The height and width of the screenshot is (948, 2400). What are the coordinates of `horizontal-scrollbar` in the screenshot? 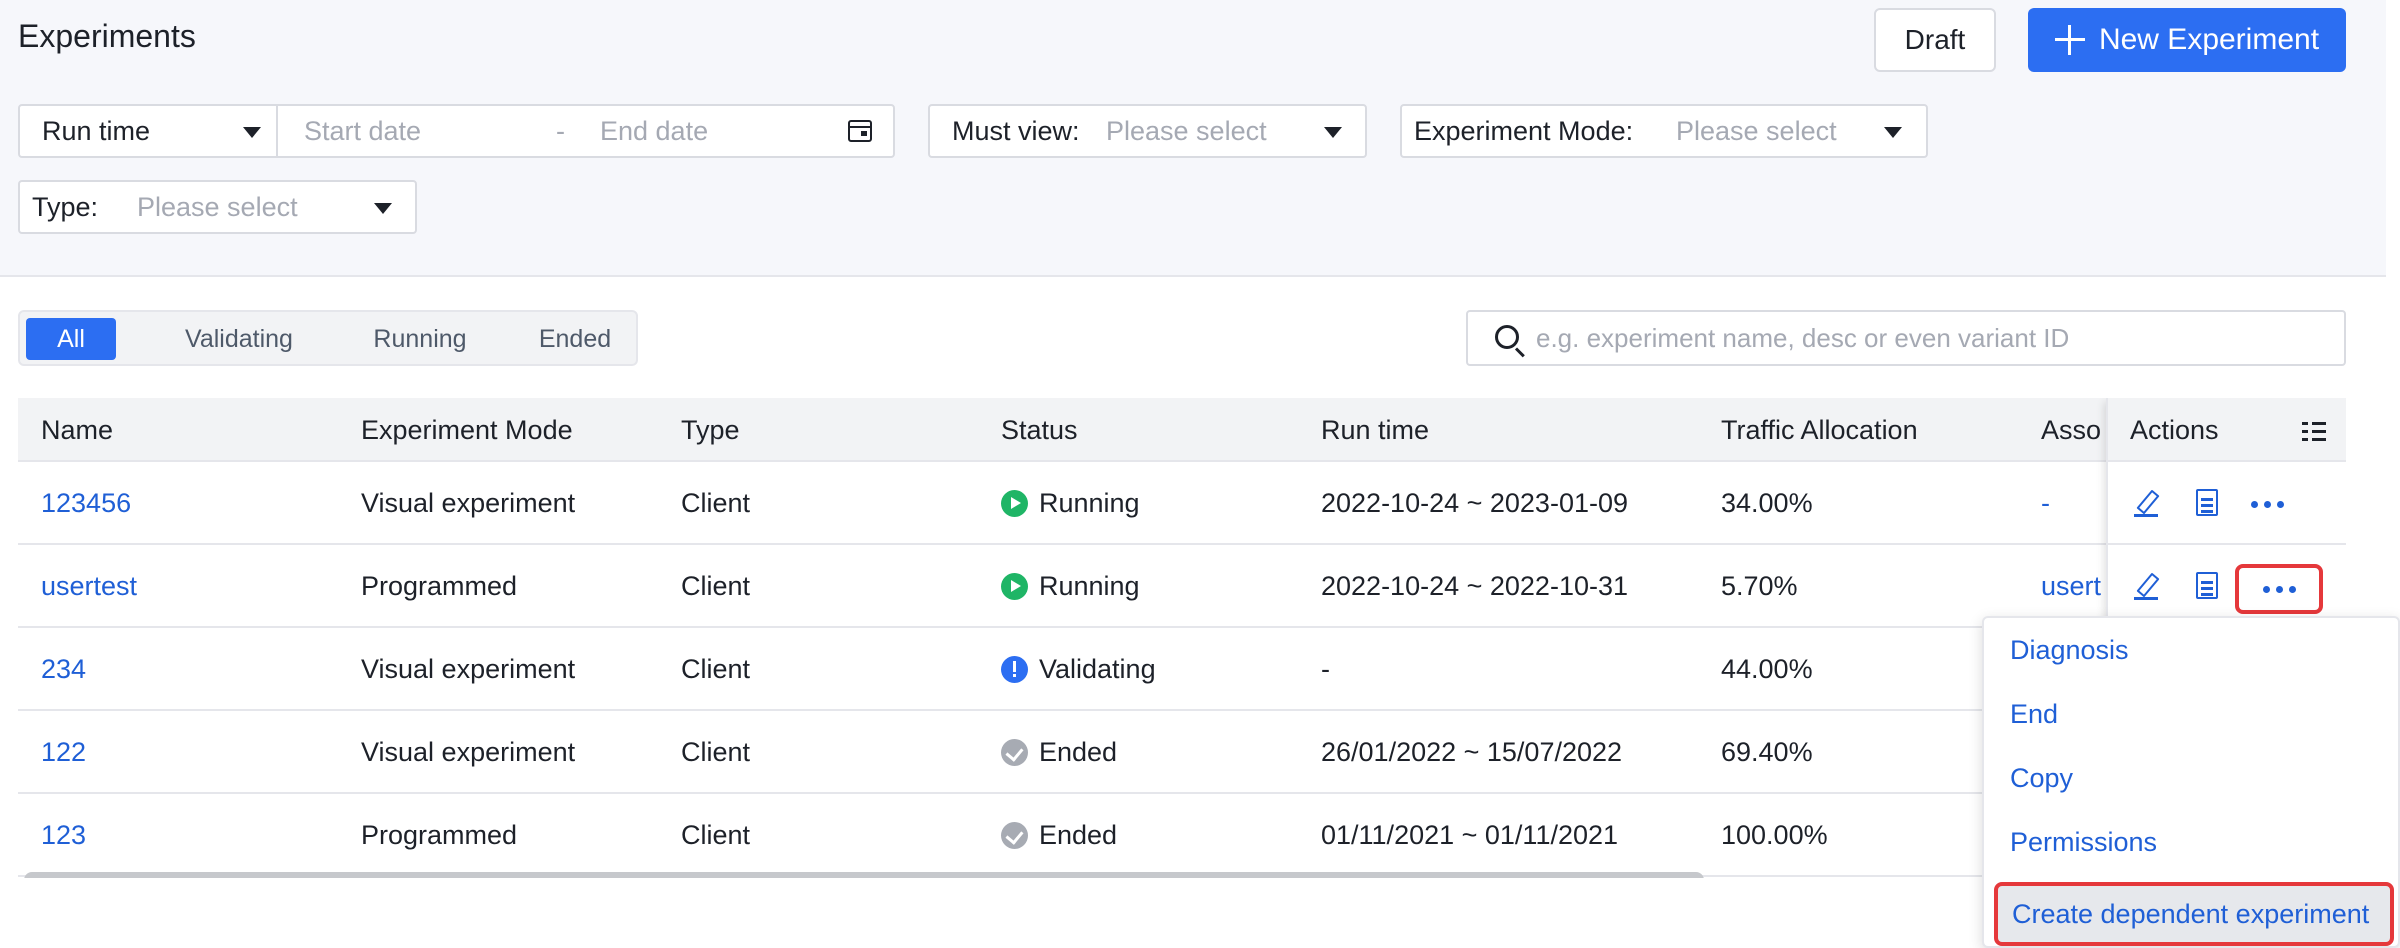 It's located at (1062, 875).